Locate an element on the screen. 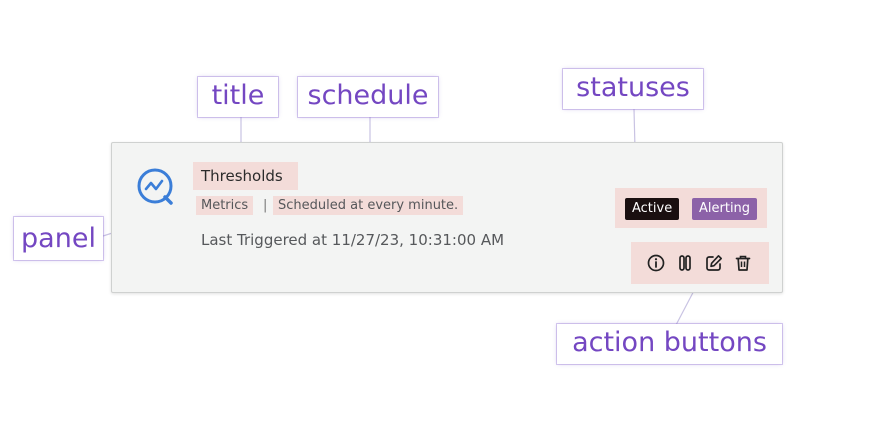 This screenshot has height=433, width=896. callout-title: title is located at coordinates (238, 97).